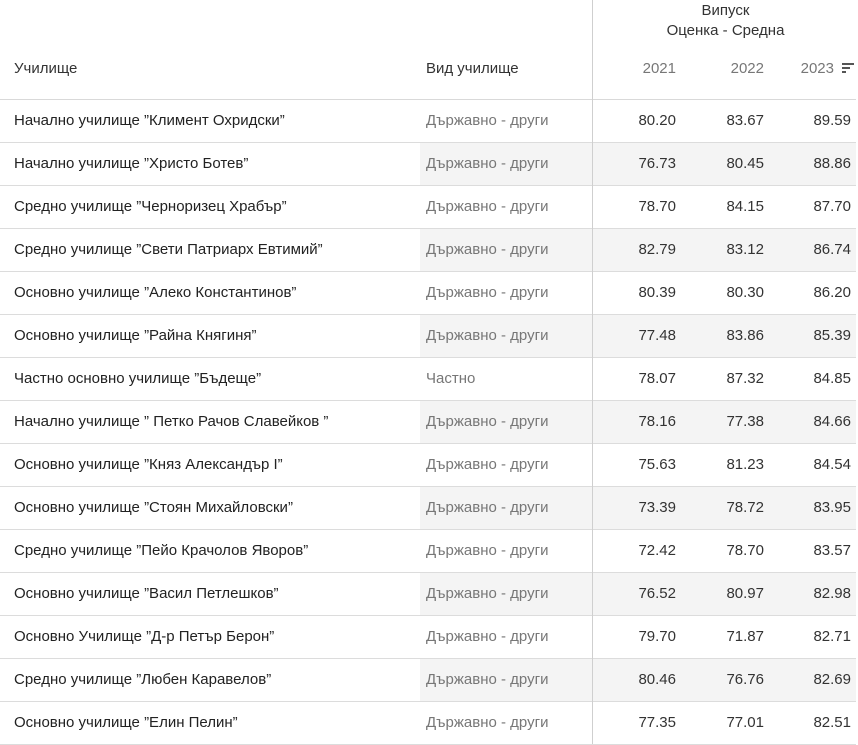  What do you see at coordinates (657, 378) in the screenshot?
I see `cell-2021: 78.07` at bounding box center [657, 378].